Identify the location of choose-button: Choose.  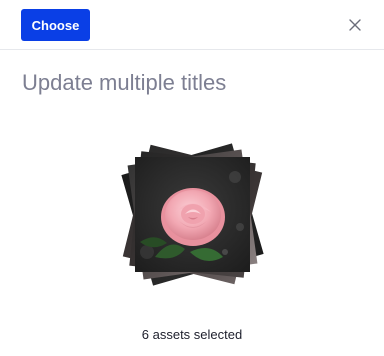
(55, 25).